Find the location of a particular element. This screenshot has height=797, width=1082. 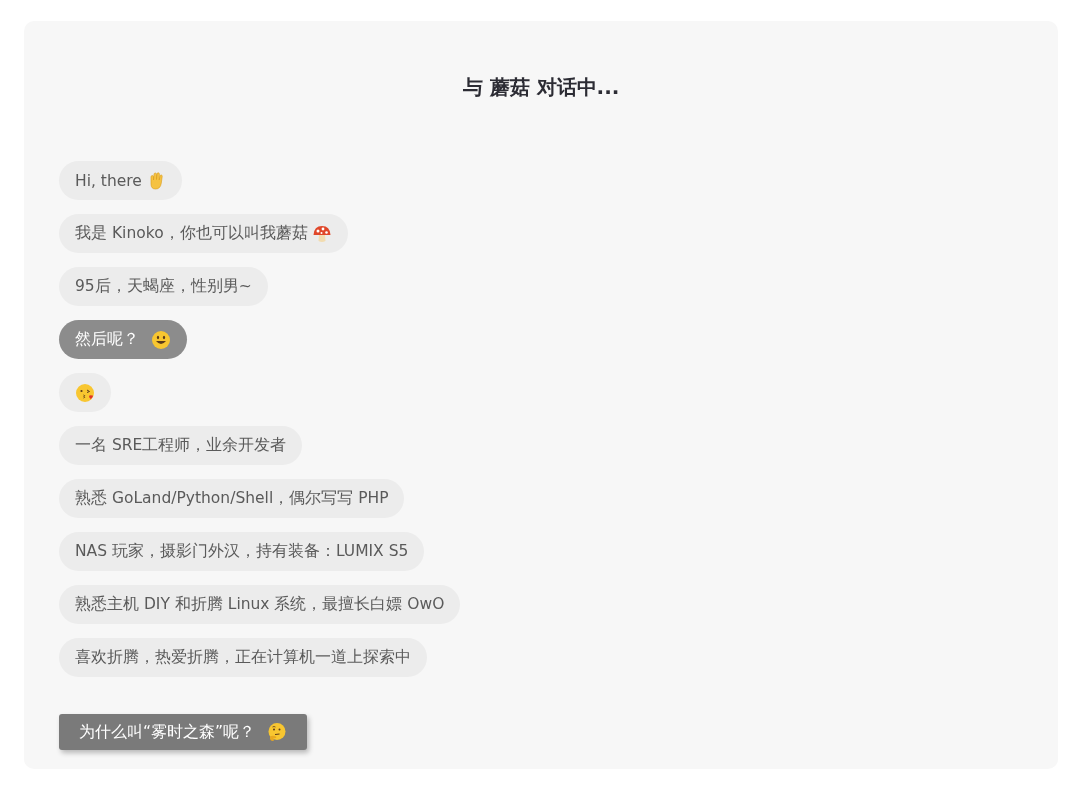

message-bubble: 喜欢折腾，热爱折腾，正在计算机一道上探索中 is located at coordinates (243, 657).